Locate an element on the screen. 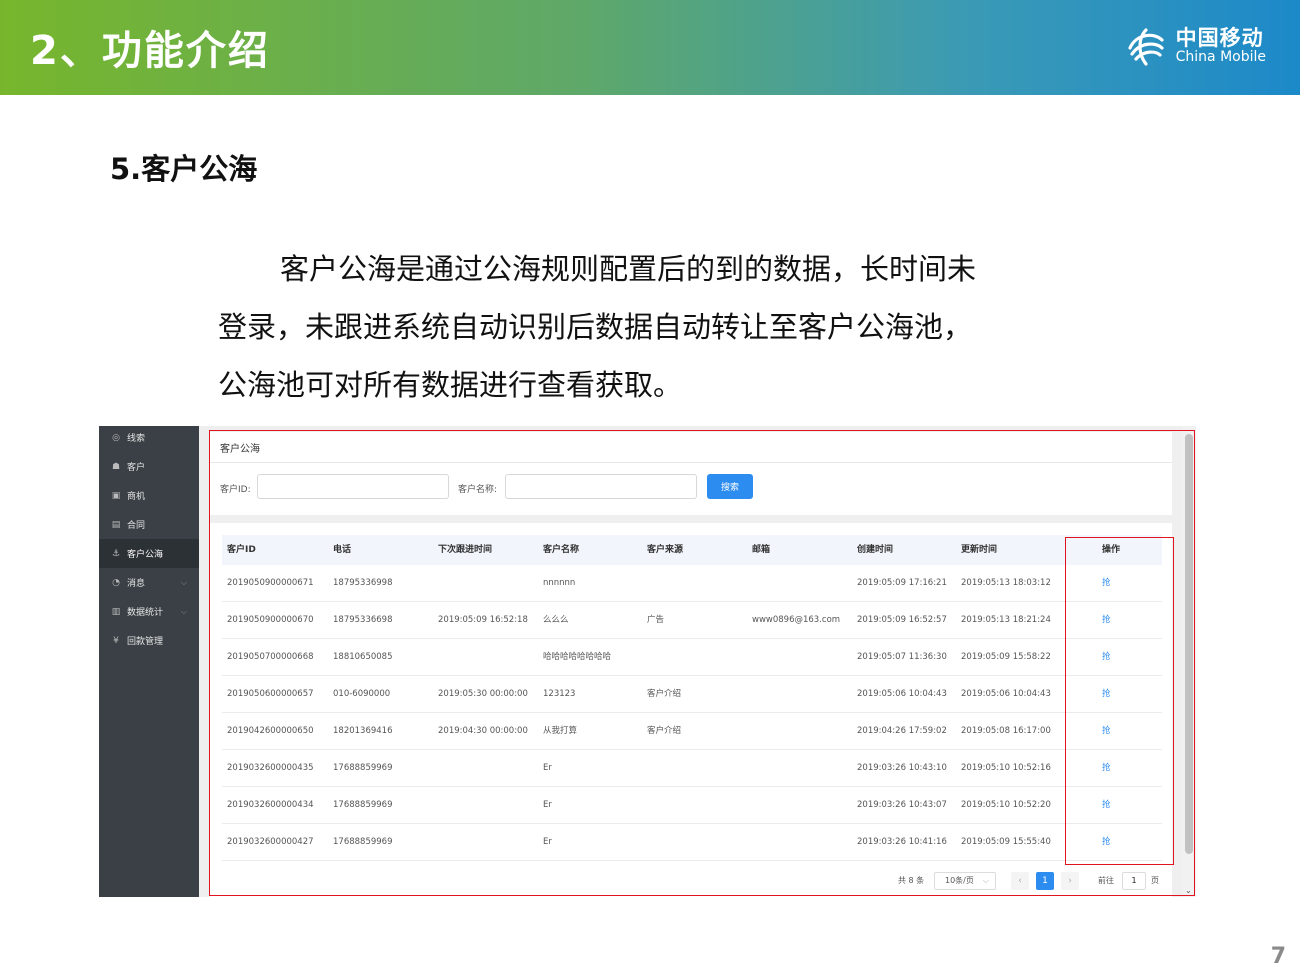 The image size is (1300, 975). stats-icon: ▥ is located at coordinates (116, 611).